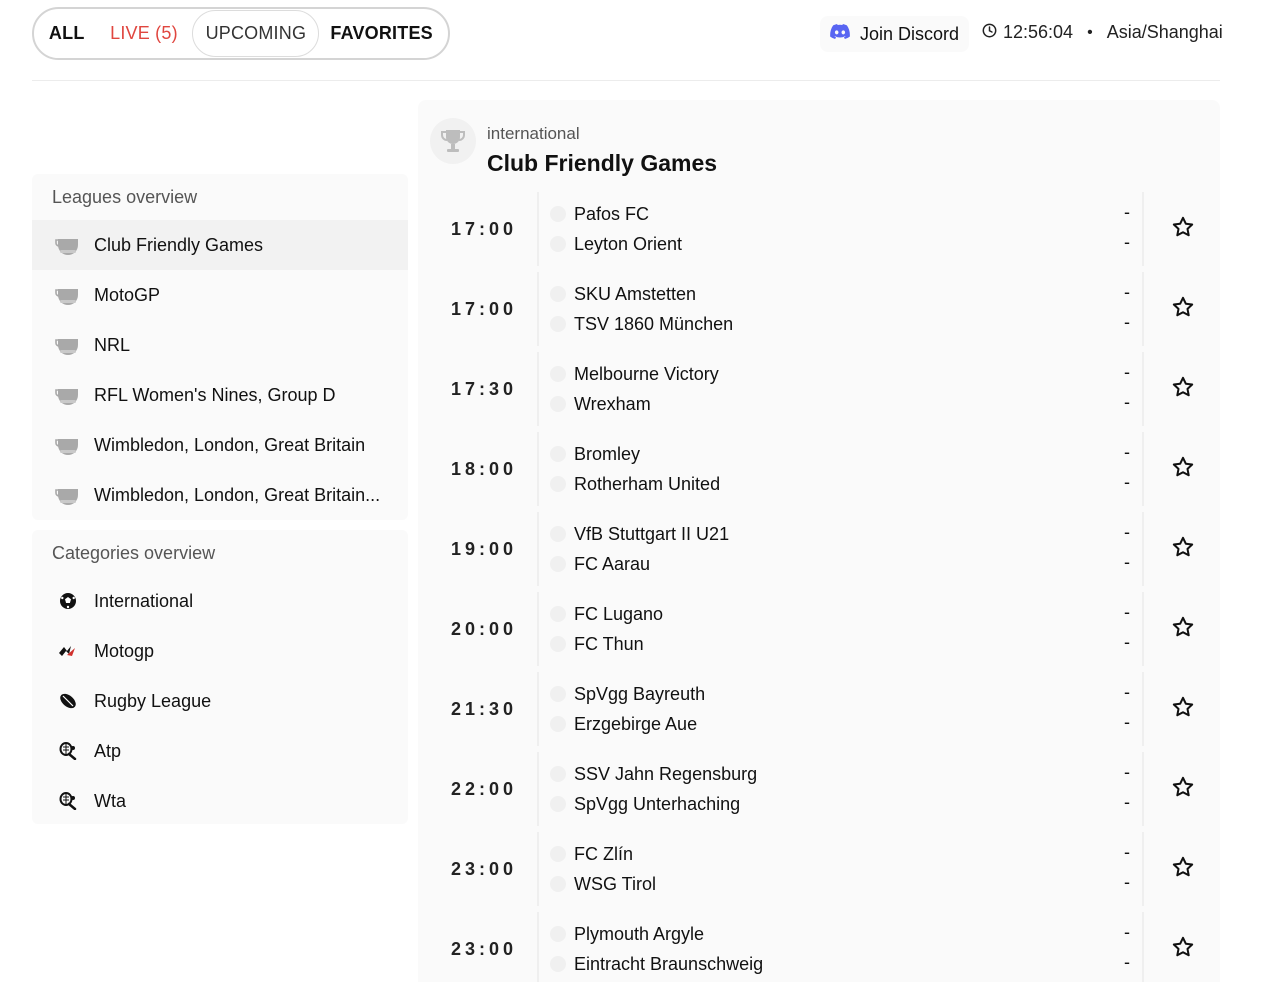 The height and width of the screenshot is (982, 1264). What do you see at coordinates (635, 484) in the screenshot?
I see `away-team: Rotherham United` at bounding box center [635, 484].